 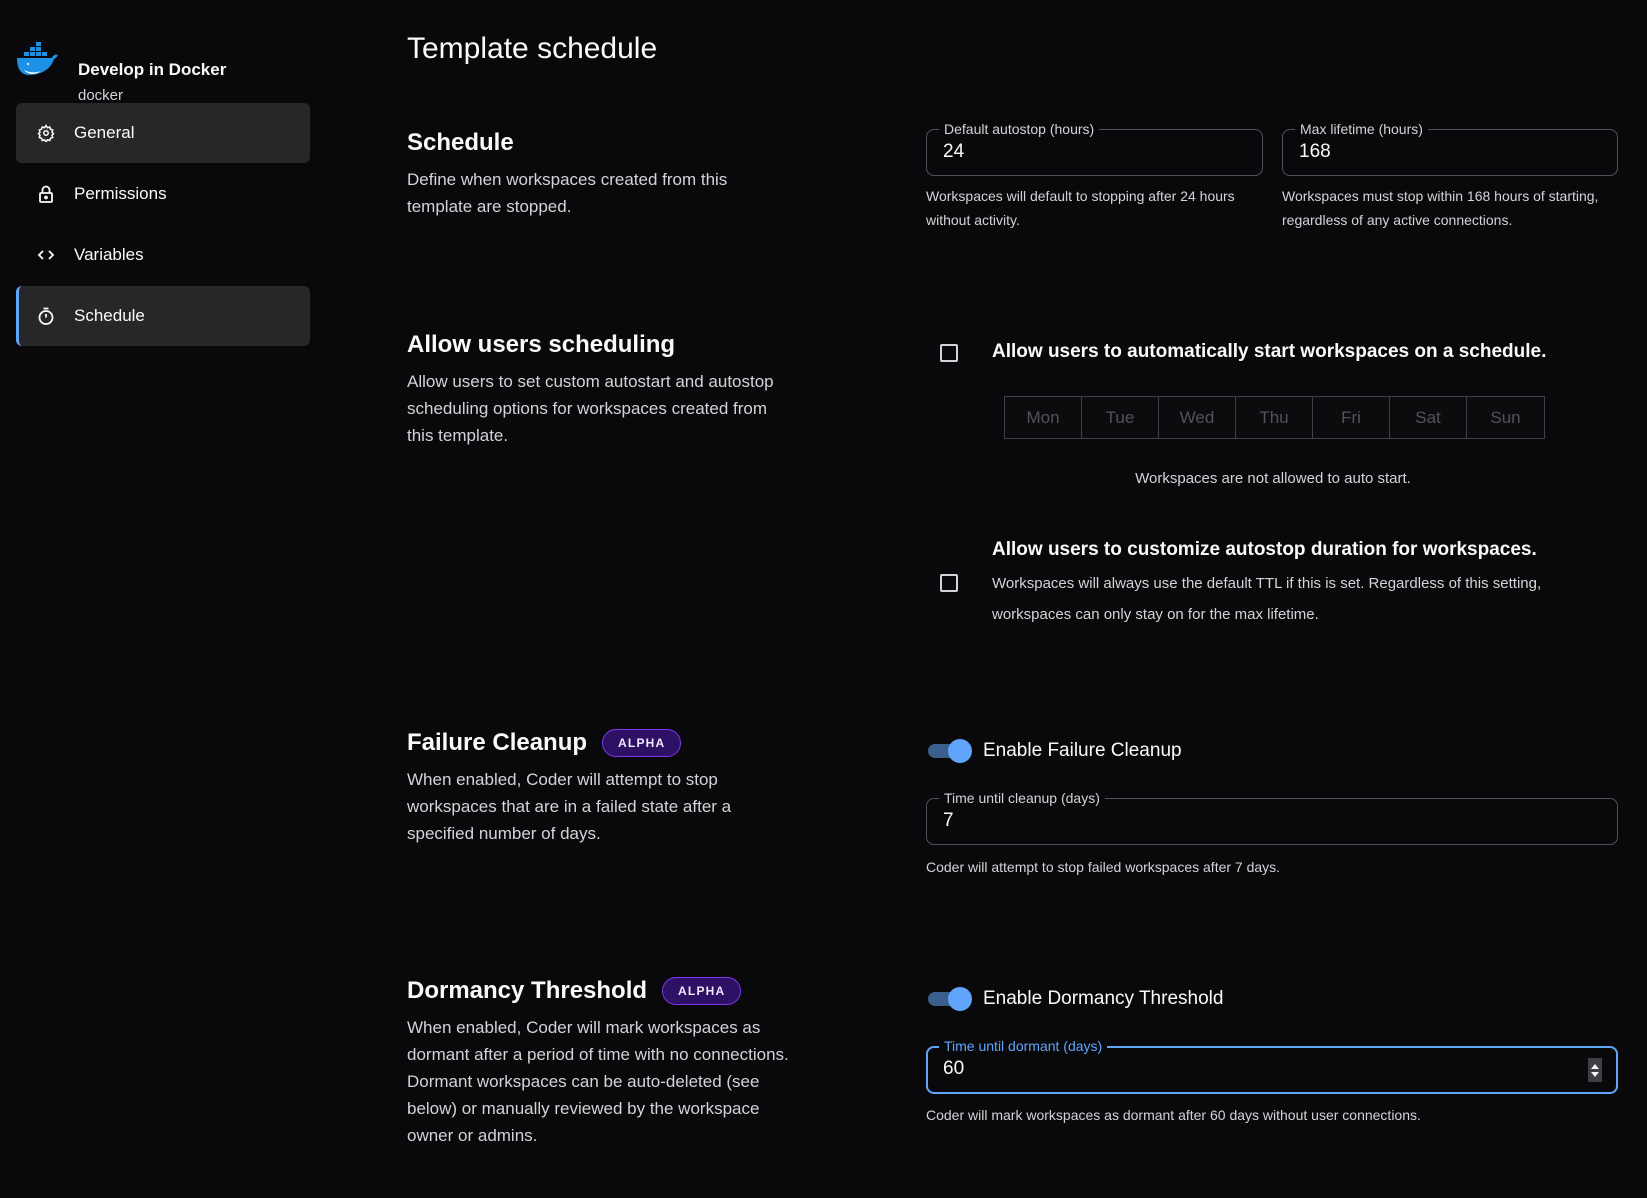 What do you see at coordinates (1595, 1074) in the screenshot?
I see `stepper-down-icon` at bounding box center [1595, 1074].